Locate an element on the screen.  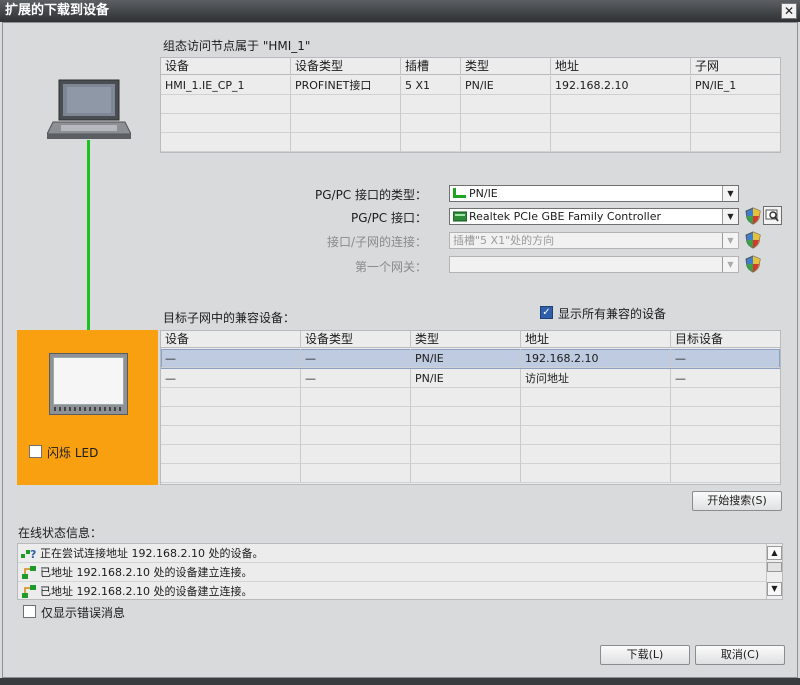
window-title-bar: 扩展的下载到设备 ✕ is located at coordinates (400, 11).